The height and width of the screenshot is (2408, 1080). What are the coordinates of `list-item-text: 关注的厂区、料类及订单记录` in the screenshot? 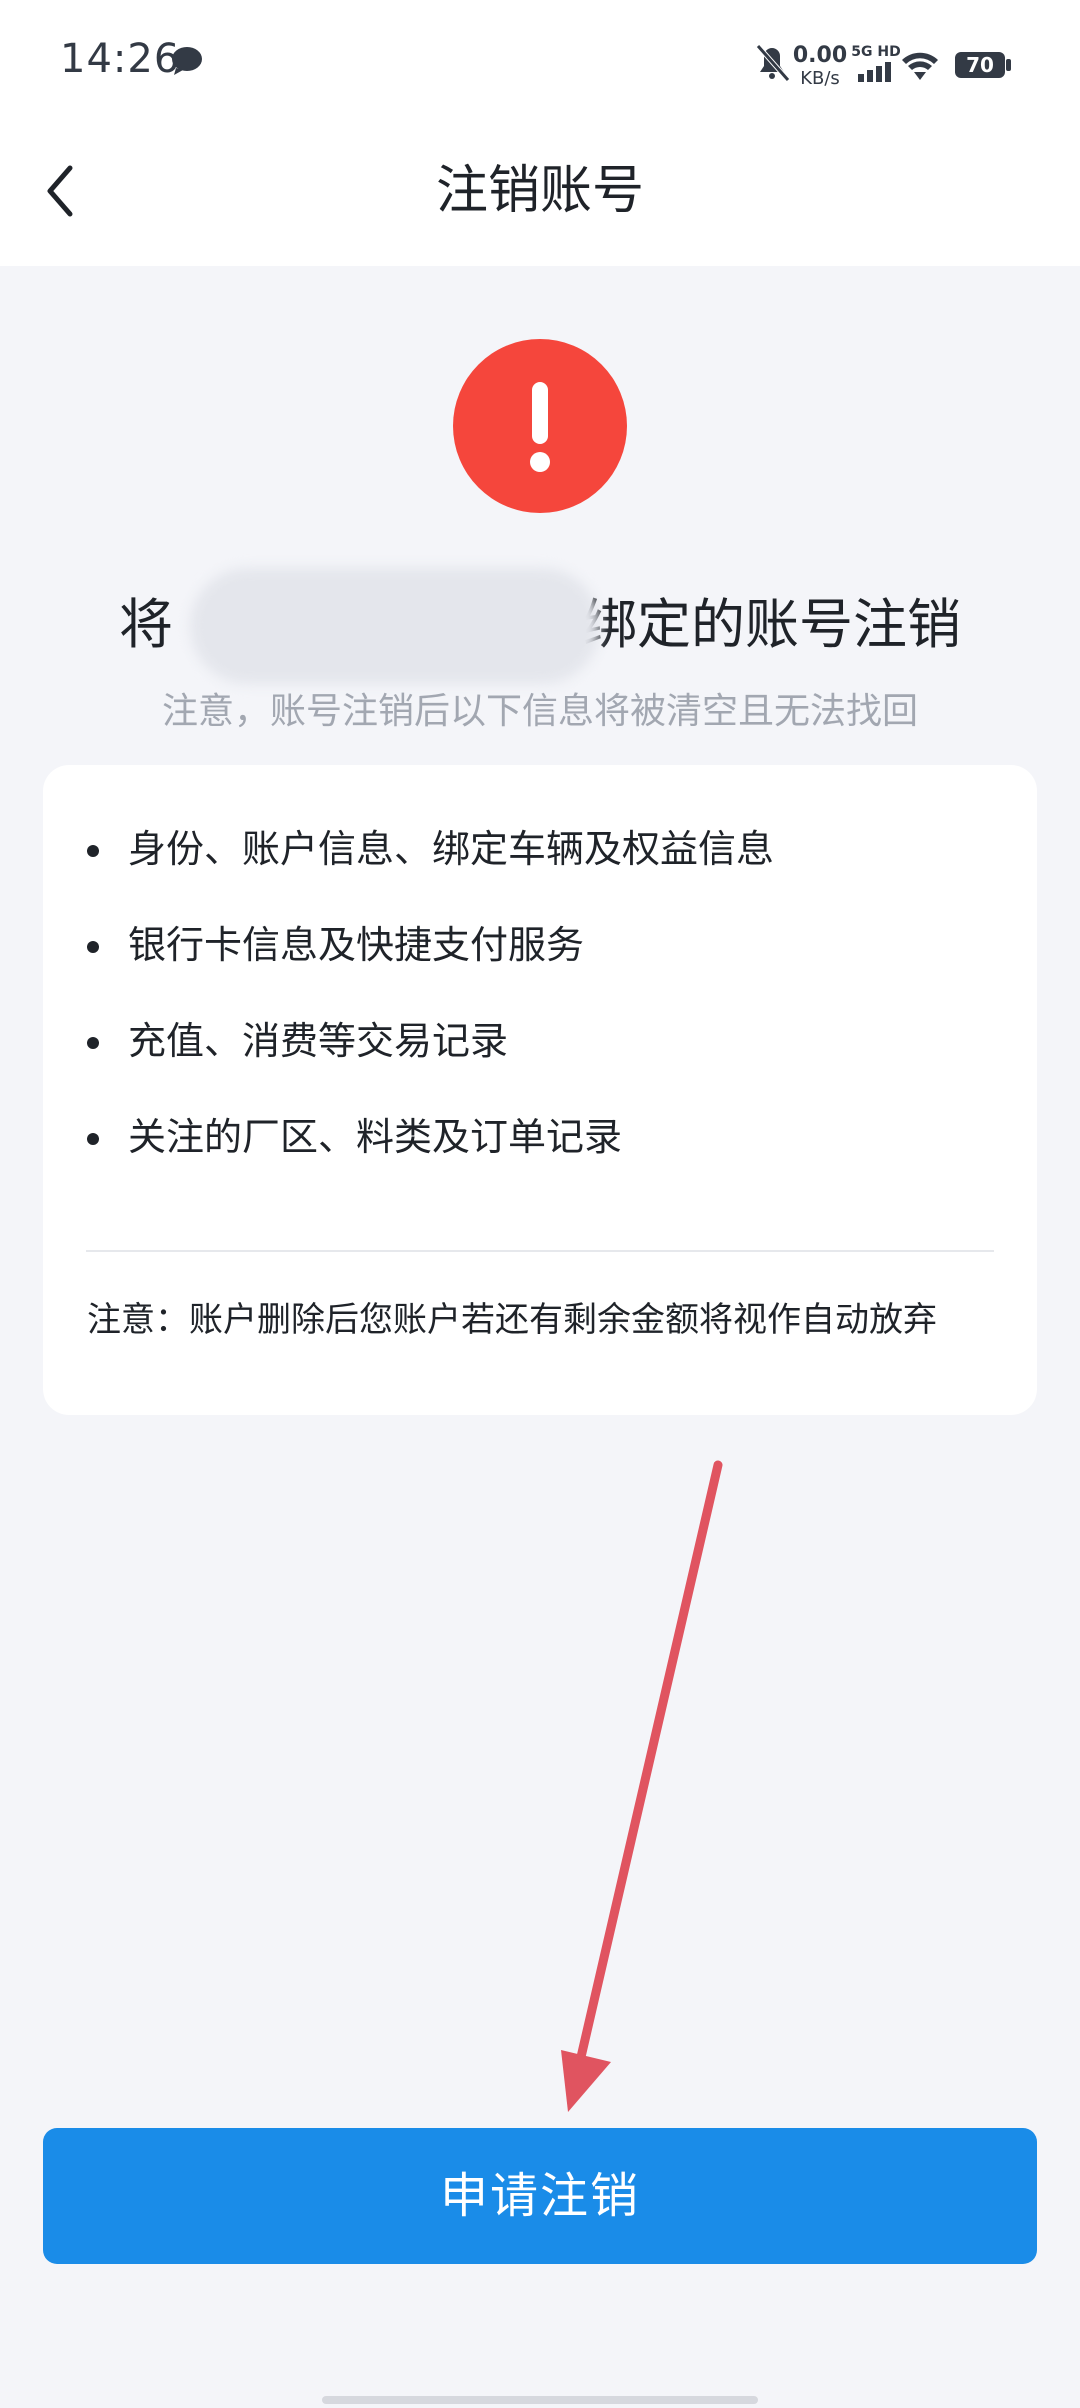 It's located at (375, 1137).